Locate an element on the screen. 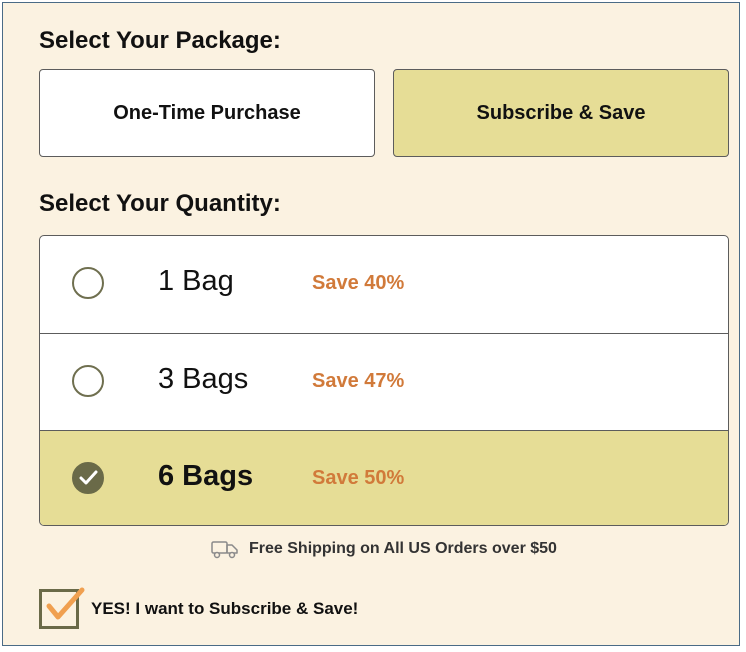 This screenshot has height=652, width=746. subscribe-checkbox is located at coordinates (62, 608).